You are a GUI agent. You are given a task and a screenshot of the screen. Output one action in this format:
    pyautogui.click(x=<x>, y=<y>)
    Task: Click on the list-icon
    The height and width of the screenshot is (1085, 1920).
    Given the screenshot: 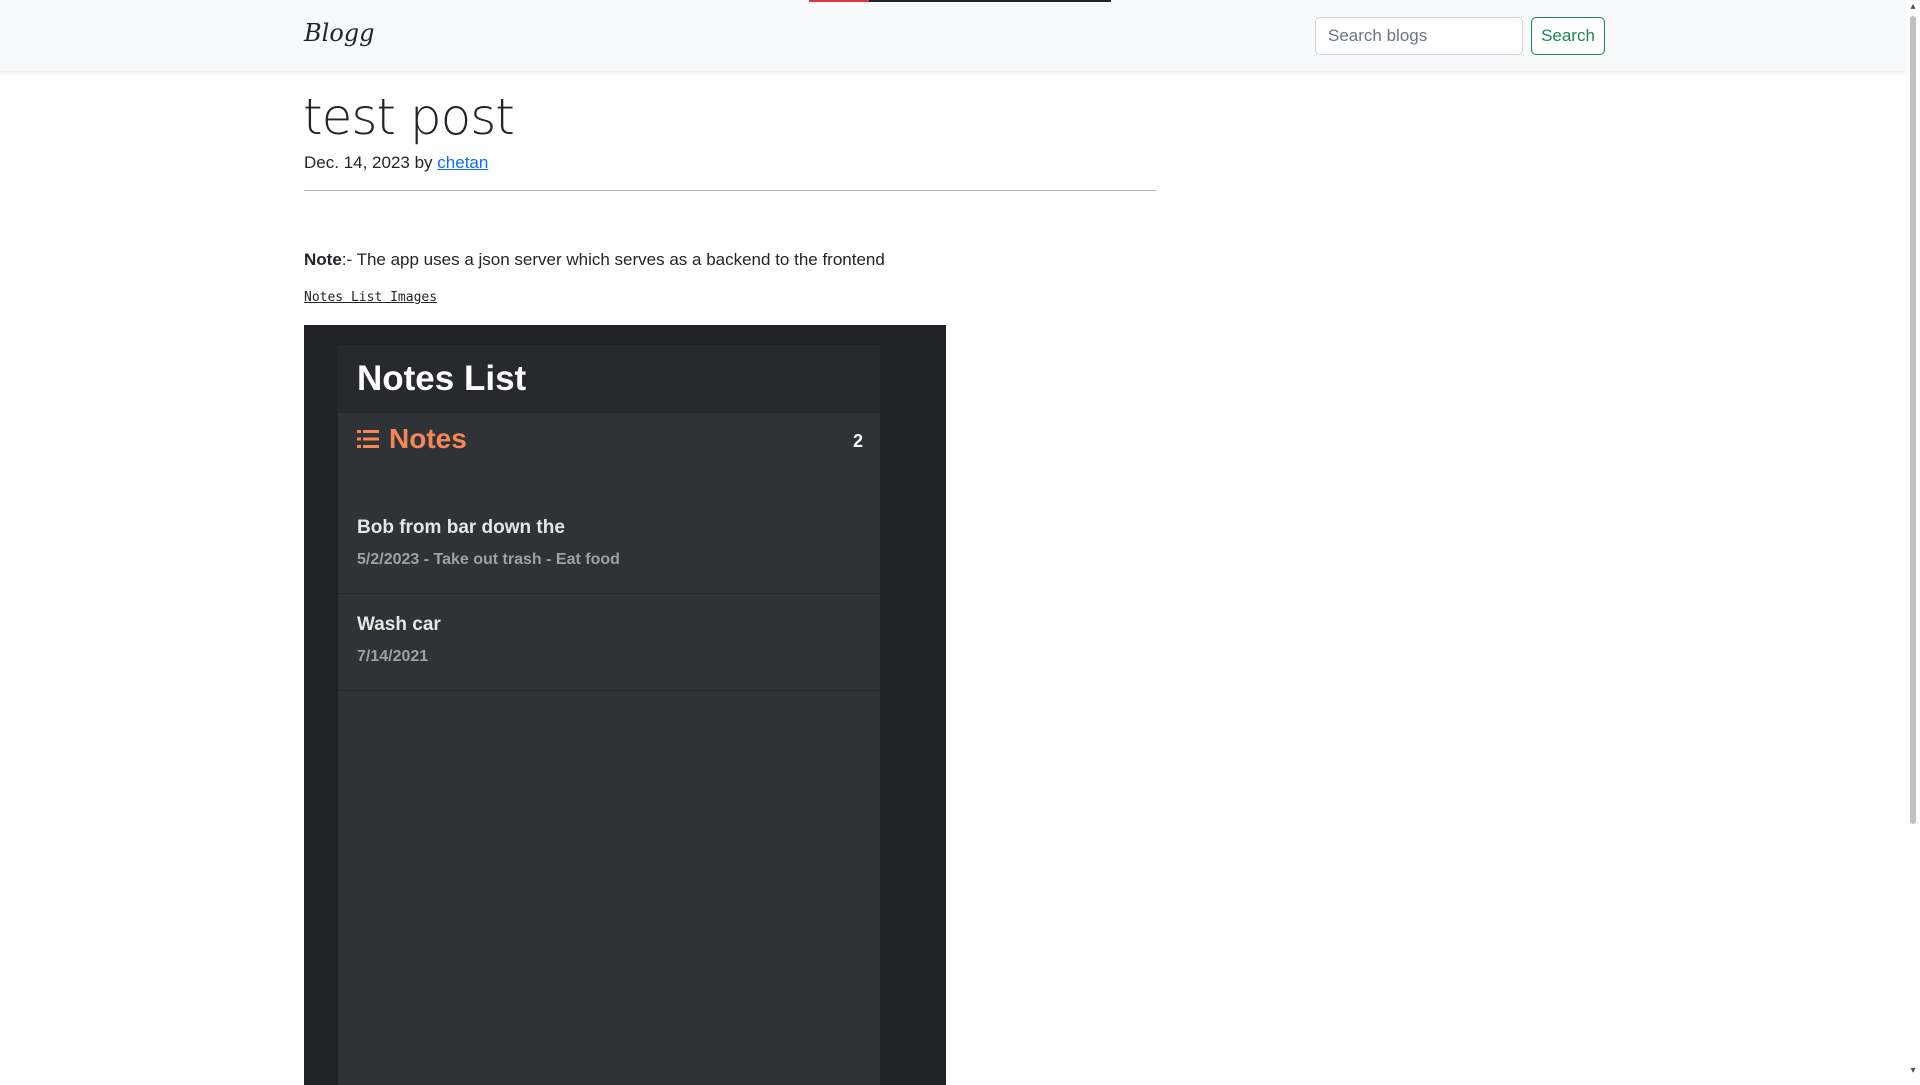 What is the action you would take?
    pyautogui.click(x=368, y=439)
    